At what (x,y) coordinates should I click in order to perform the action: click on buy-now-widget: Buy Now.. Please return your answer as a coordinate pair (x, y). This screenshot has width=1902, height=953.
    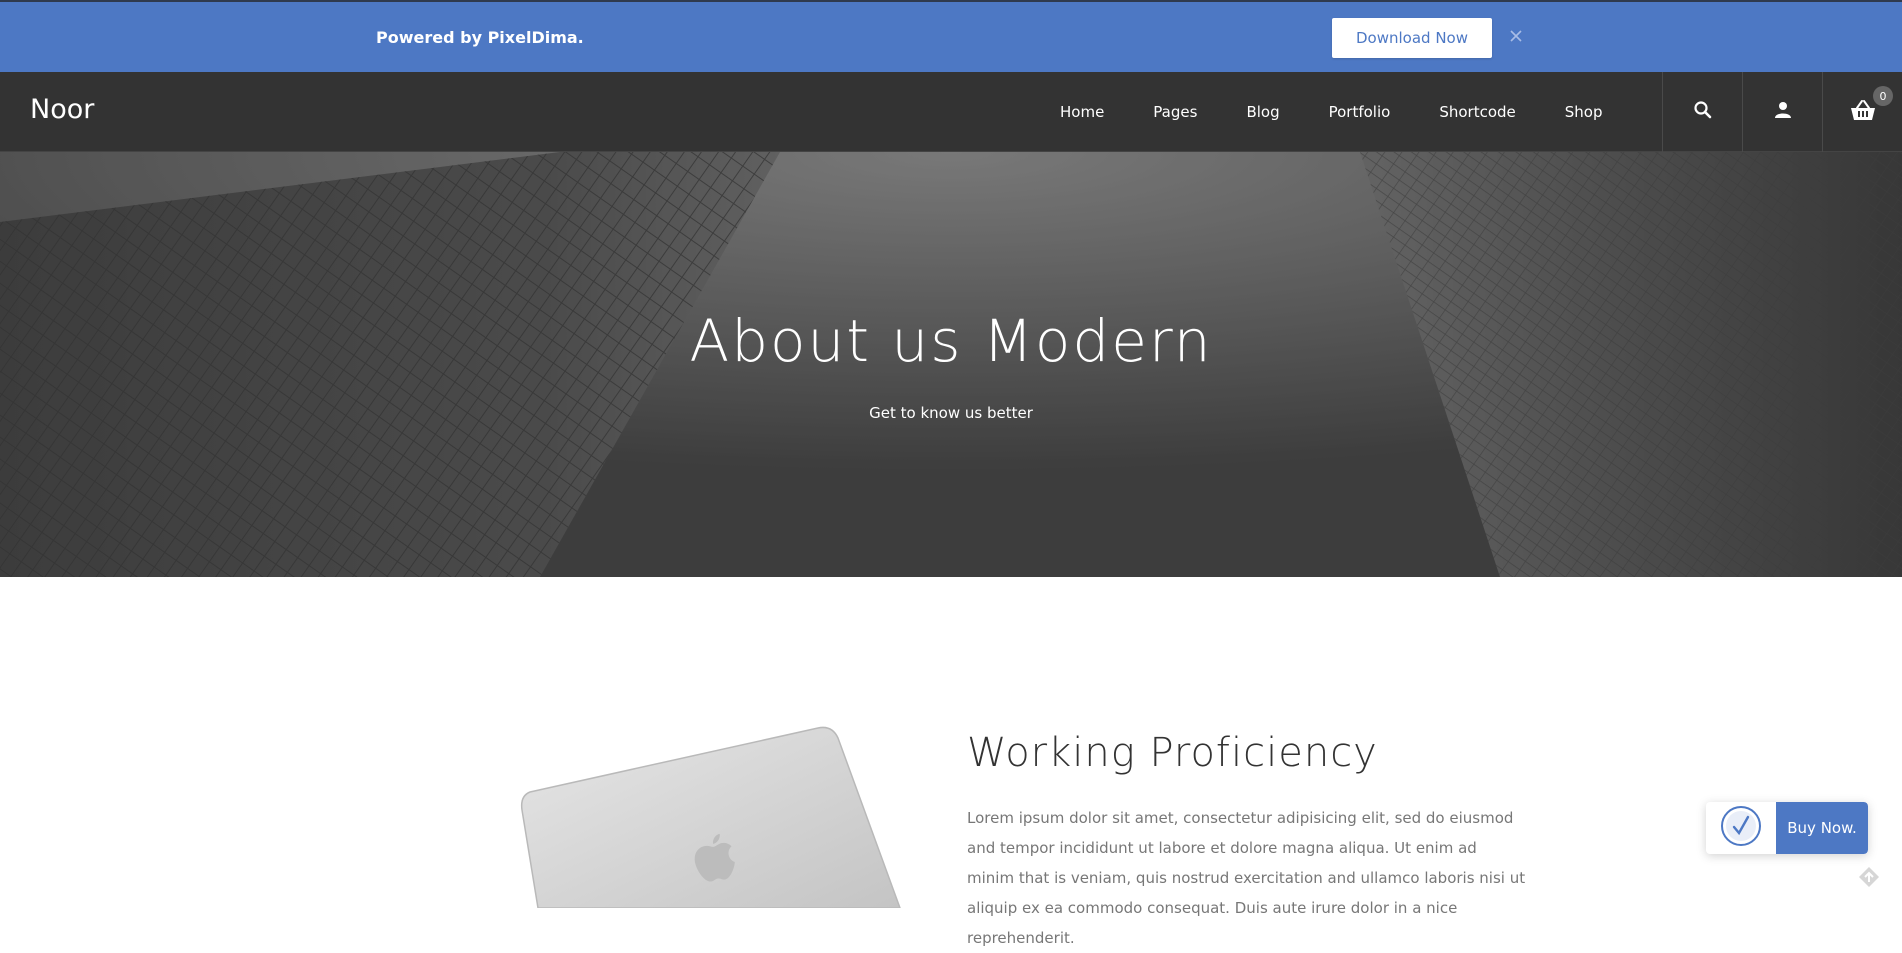
    Looking at the image, I should click on (1787, 828).